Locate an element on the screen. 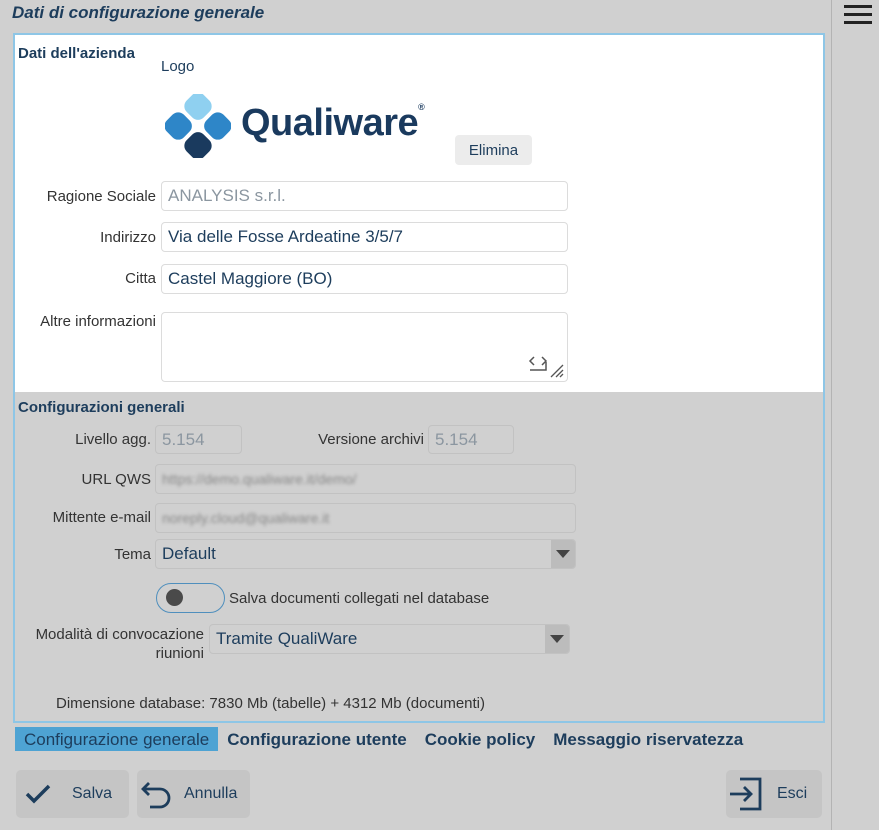  url-qws-field: https://demo.qualiware.it/demo/ is located at coordinates (365, 479).